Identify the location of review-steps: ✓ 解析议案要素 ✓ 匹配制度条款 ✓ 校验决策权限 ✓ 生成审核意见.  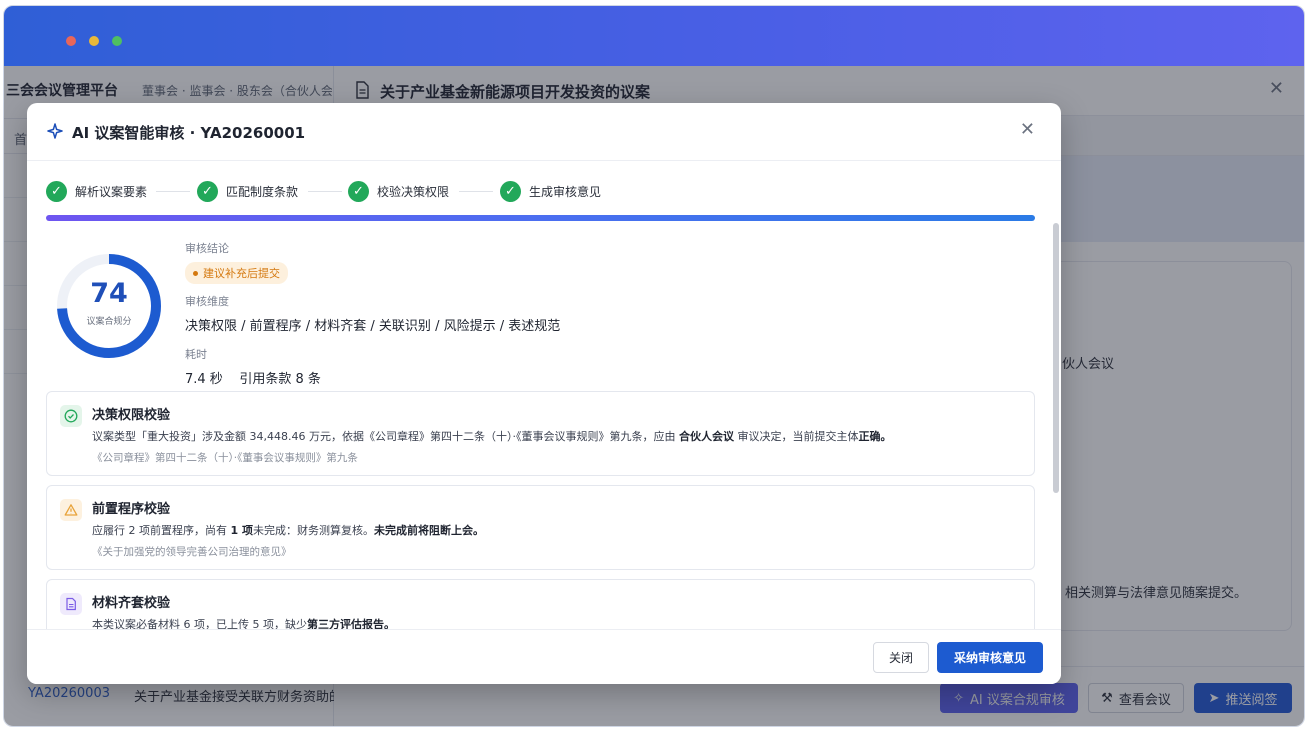
(536, 192).